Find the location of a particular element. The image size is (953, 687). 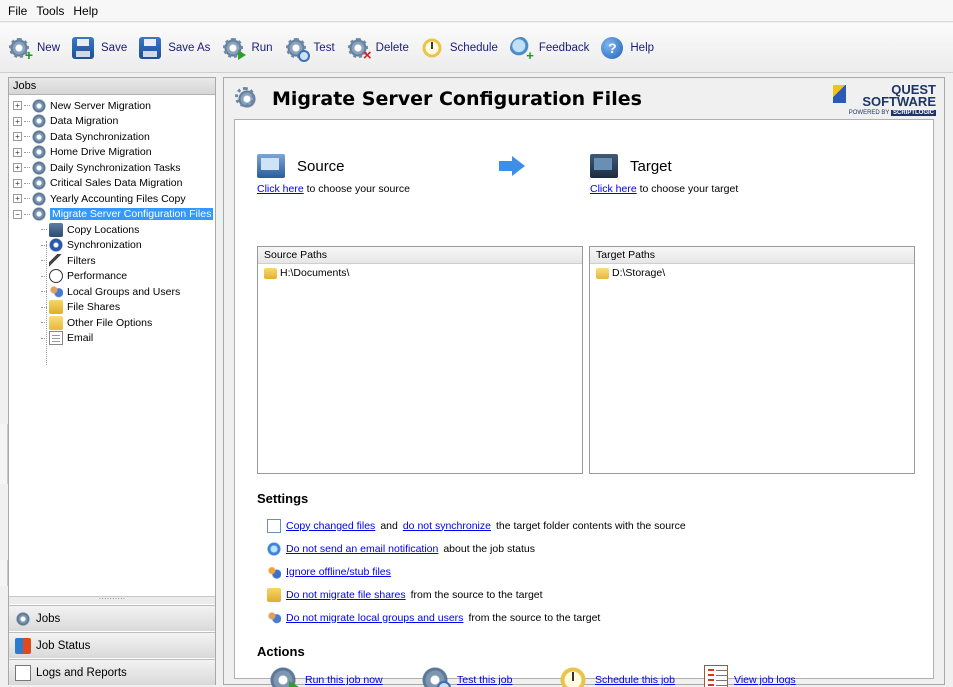

tree-item-job: + New Server Migration is located at coordinates (112, 106).